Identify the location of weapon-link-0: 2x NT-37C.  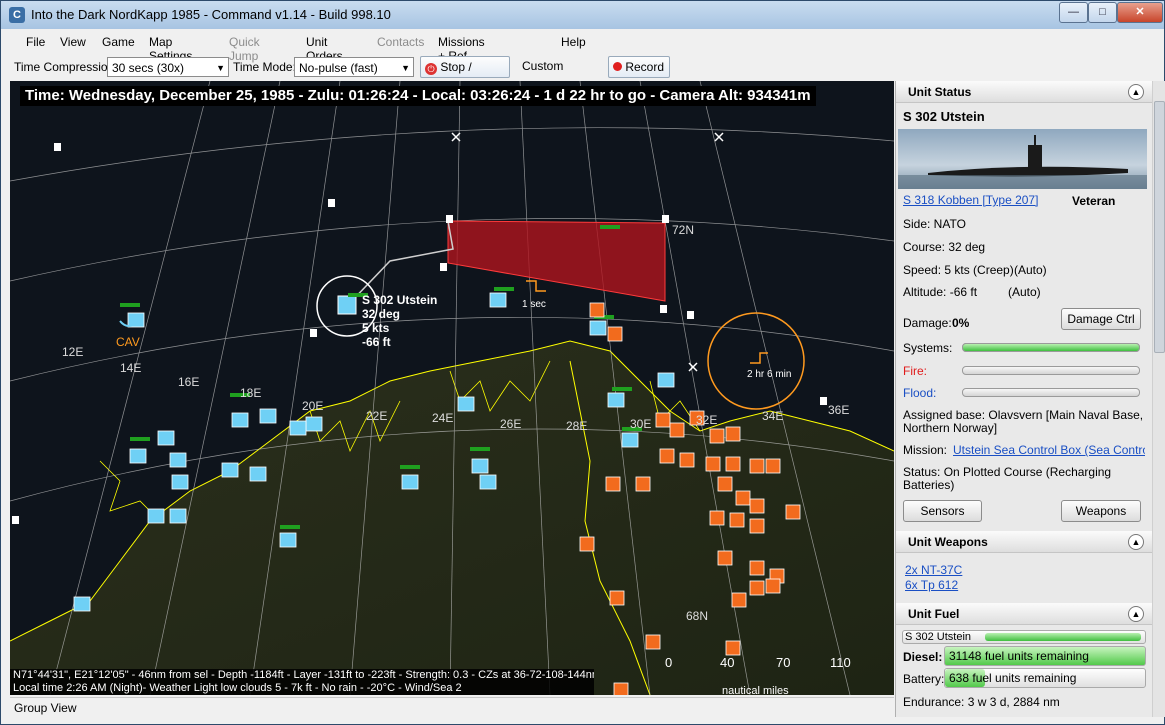
(933, 570).